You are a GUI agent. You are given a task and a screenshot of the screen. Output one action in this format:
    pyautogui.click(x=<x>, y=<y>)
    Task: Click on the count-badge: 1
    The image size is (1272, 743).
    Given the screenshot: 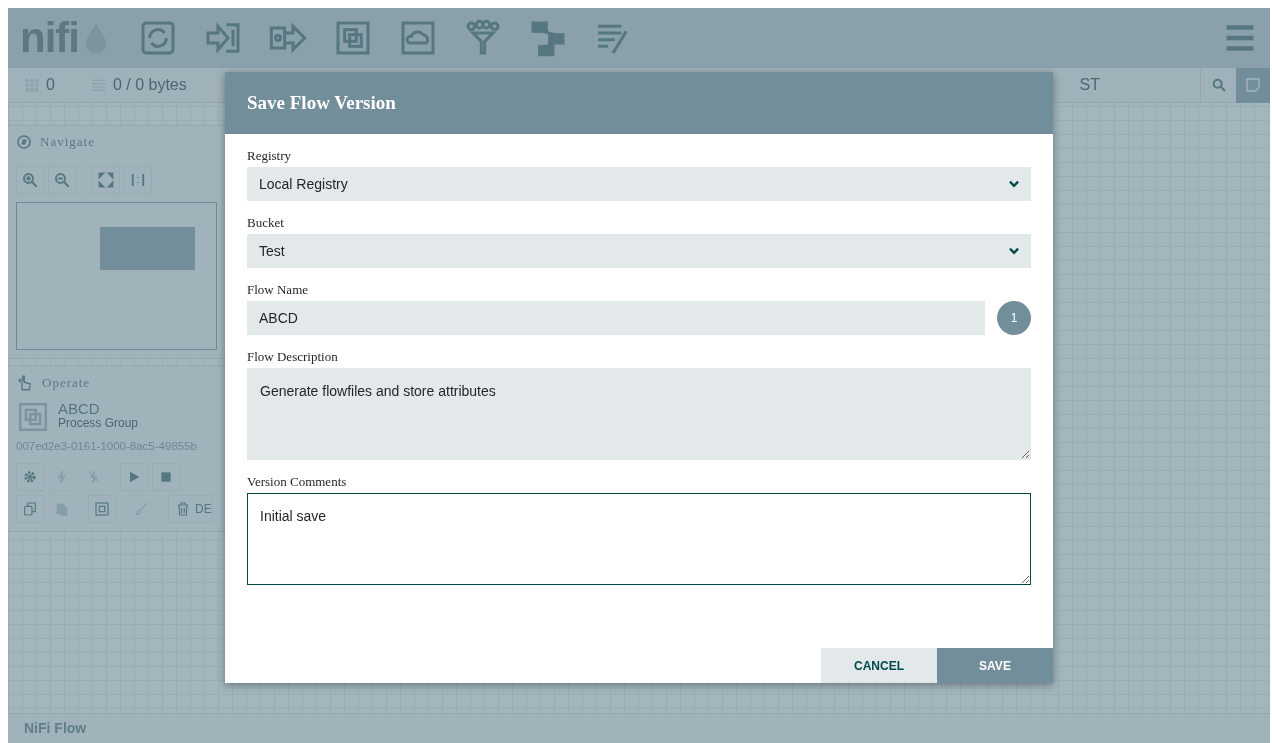 What is the action you would take?
    pyautogui.click(x=1014, y=318)
    